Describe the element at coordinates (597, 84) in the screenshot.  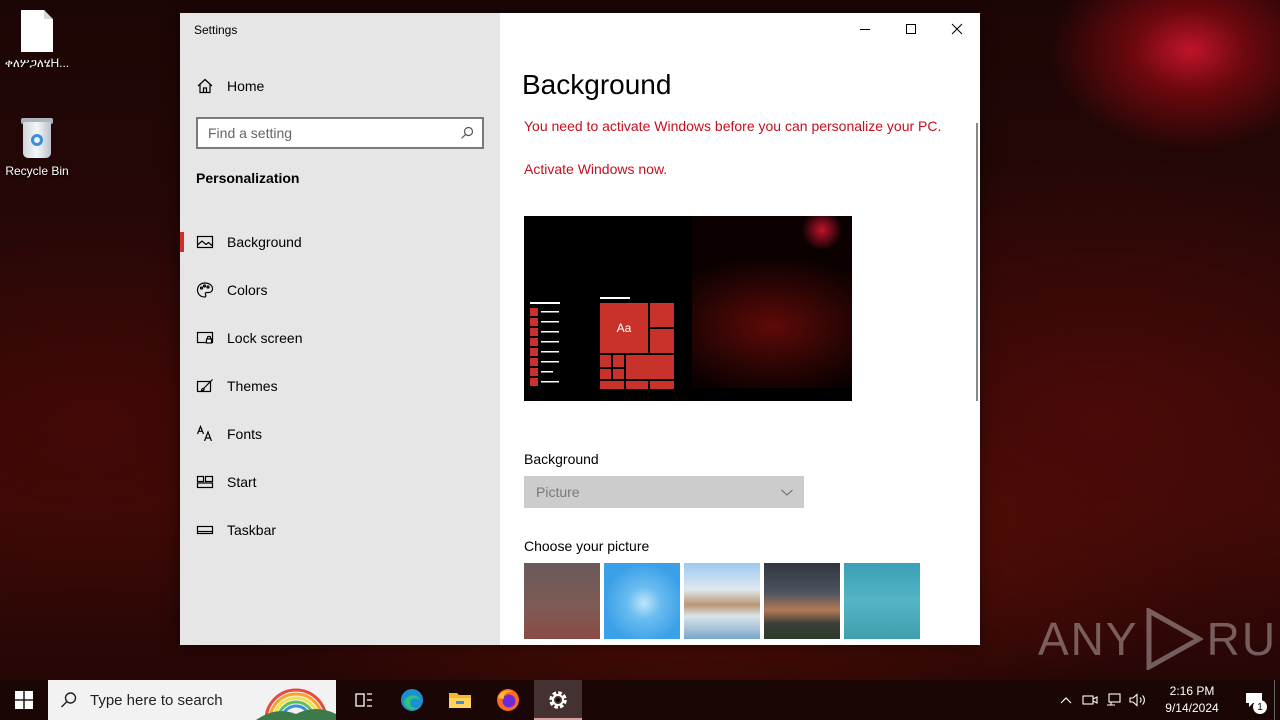
I see `page-title: Background` at that location.